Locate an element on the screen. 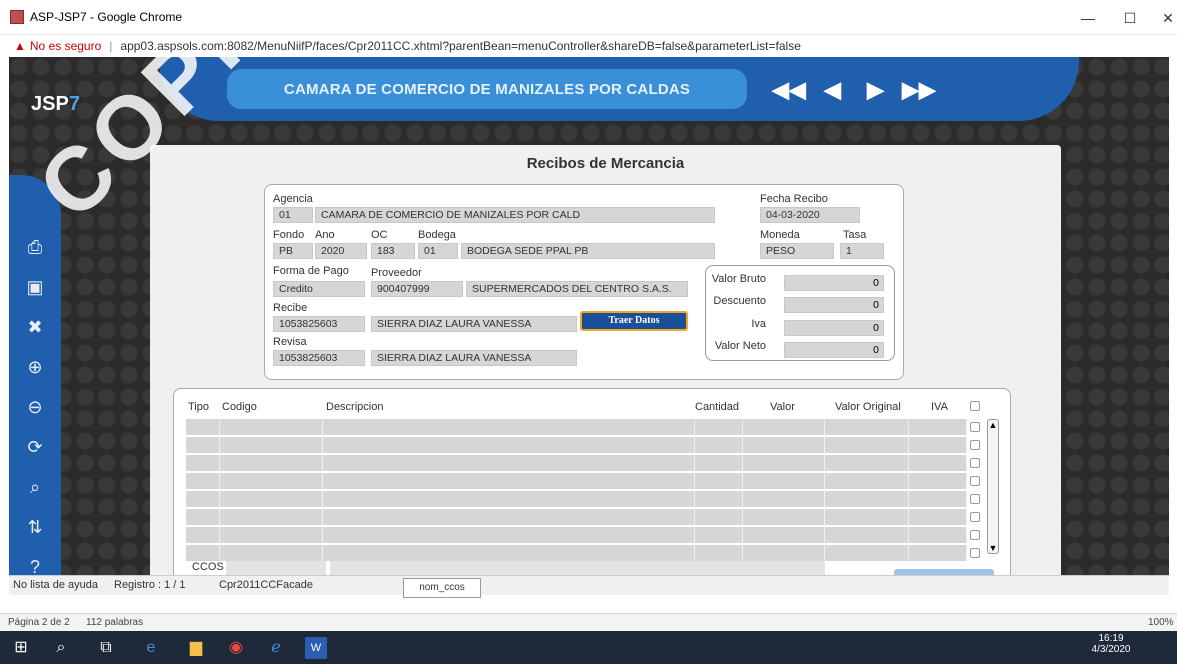 This screenshot has width=1177, height=664. bodega-code-field: 01 is located at coordinates (438, 251).